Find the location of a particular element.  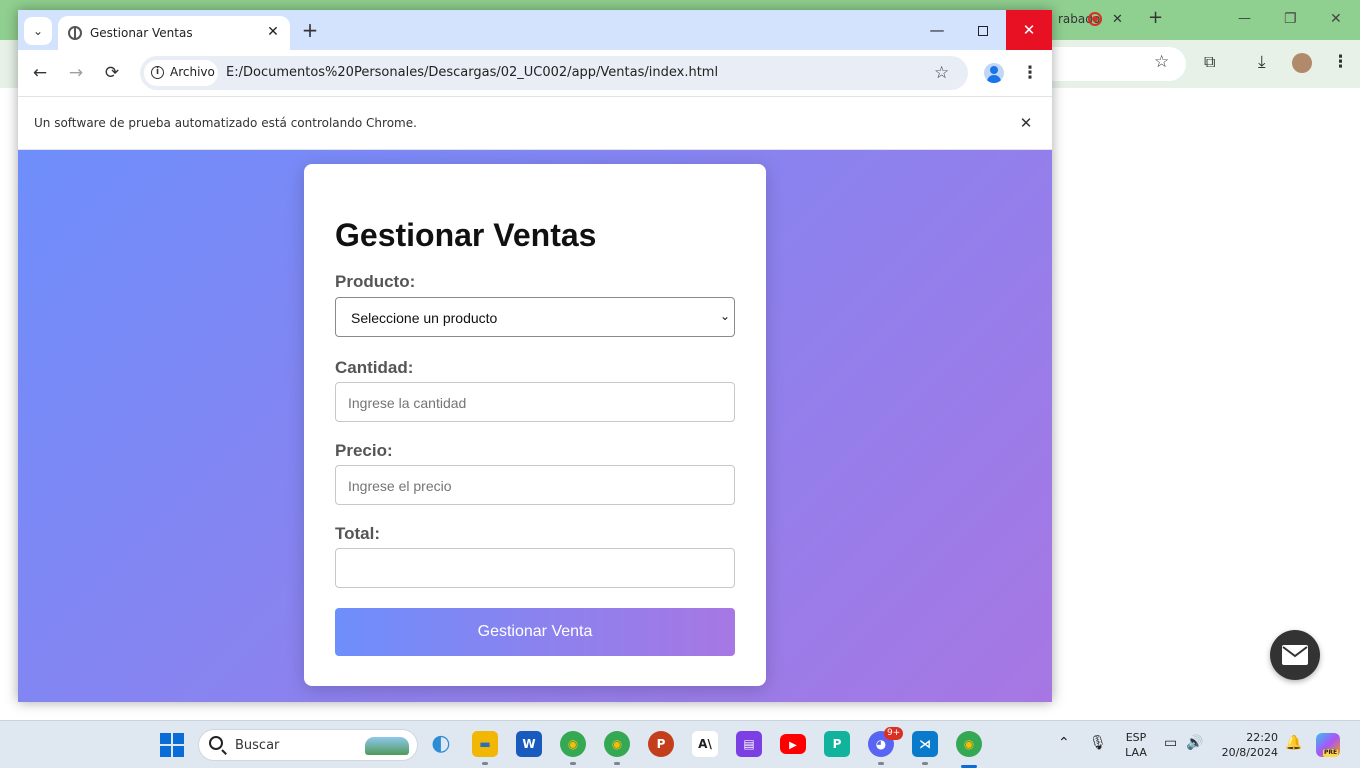

background-window-close-icon: ✕ is located at coordinates (1336, 19).